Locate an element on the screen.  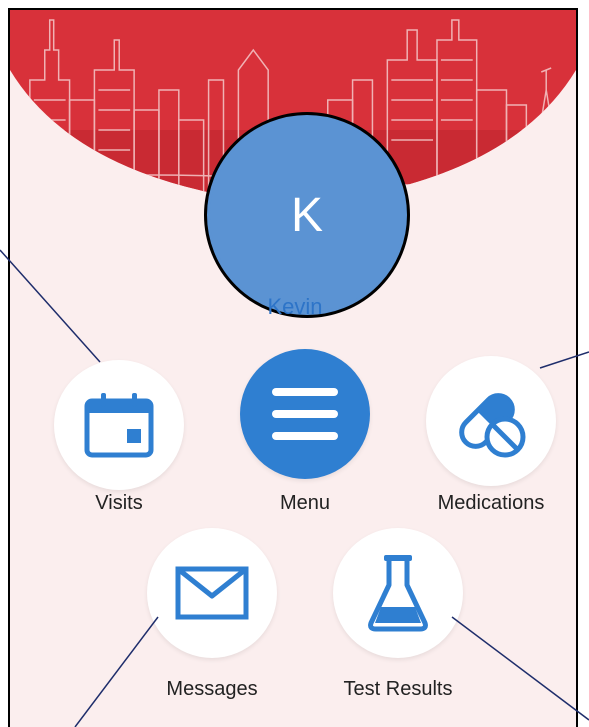
avatar-initial: K is located at coordinates (306, 215).